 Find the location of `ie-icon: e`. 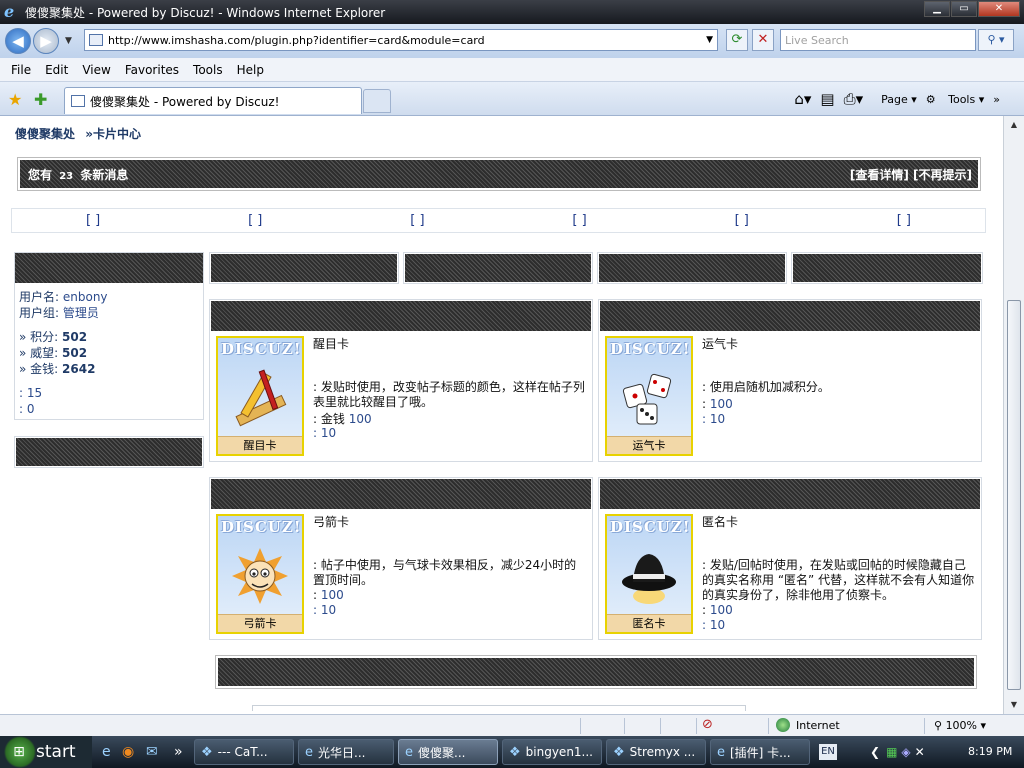

ie-icon: e is located at coordinates (721, 752).